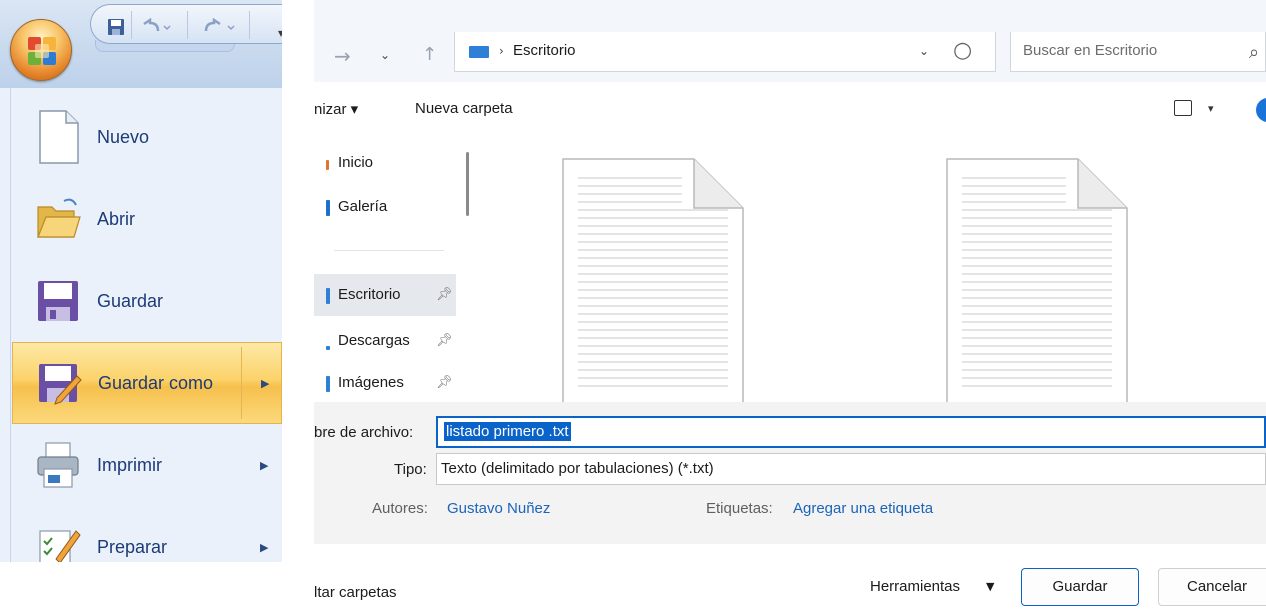 This screenshot has width=1266, height=614. I want to click on redo-icon, so click(219, 25).